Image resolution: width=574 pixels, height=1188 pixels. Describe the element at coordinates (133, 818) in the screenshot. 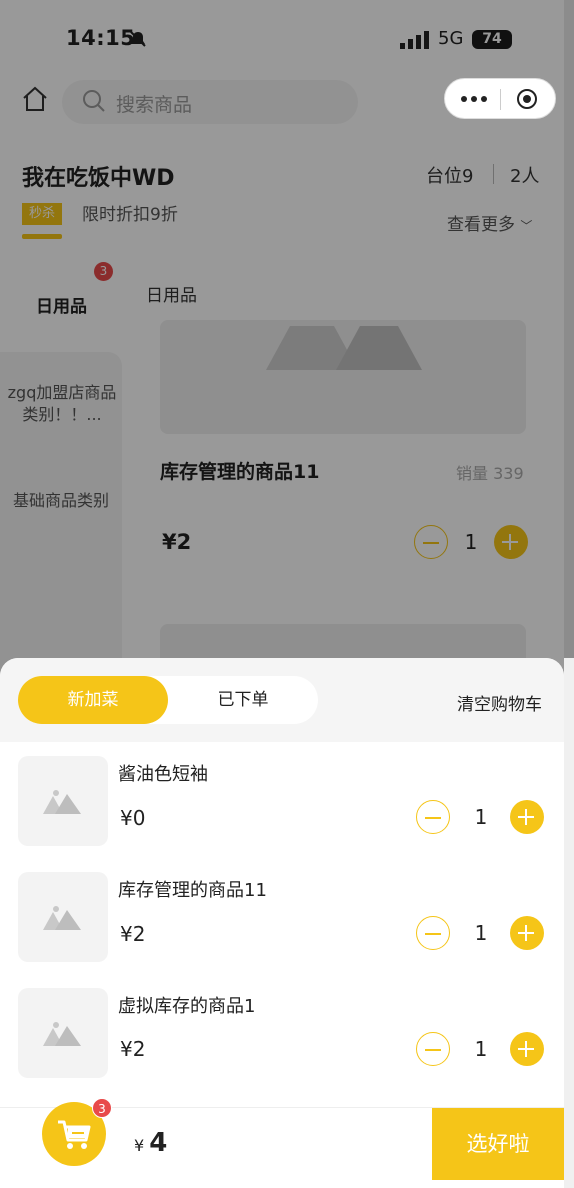

I see `cart-item-price: ¥0` at that location.